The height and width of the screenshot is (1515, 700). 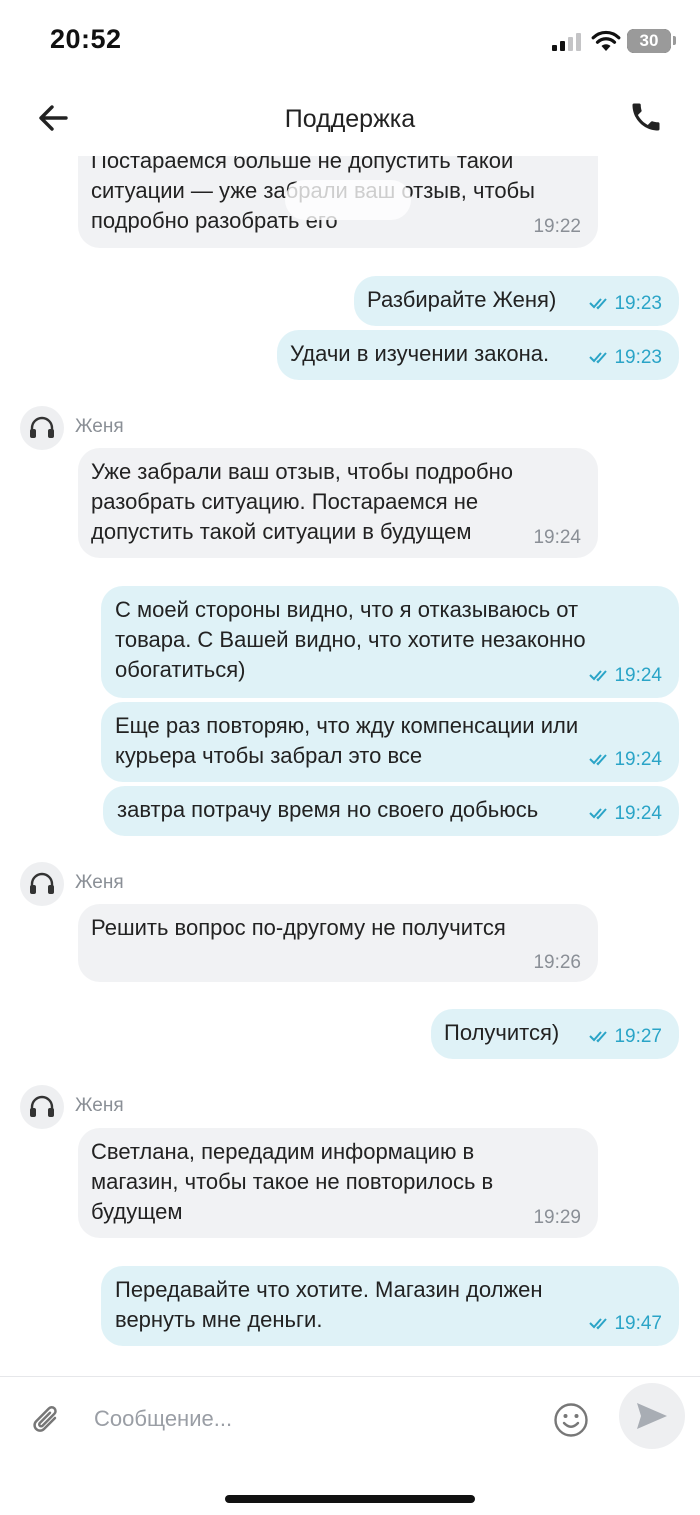 What do you see at coordinates (638, 1323) in the screenshot?
I see `message-time: 19:47` at bounding box center [638, 1323].